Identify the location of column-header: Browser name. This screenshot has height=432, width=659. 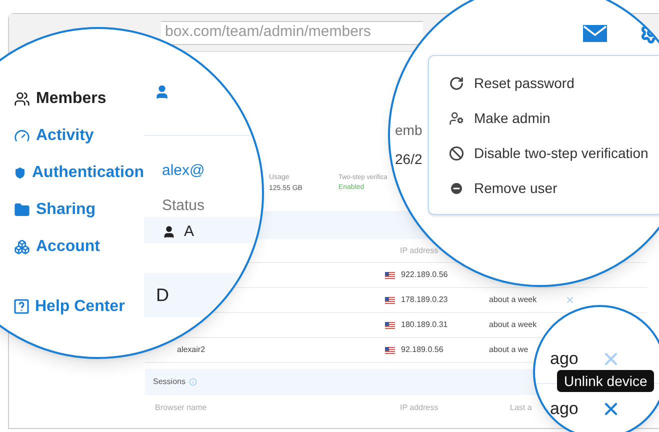
(181, 408).